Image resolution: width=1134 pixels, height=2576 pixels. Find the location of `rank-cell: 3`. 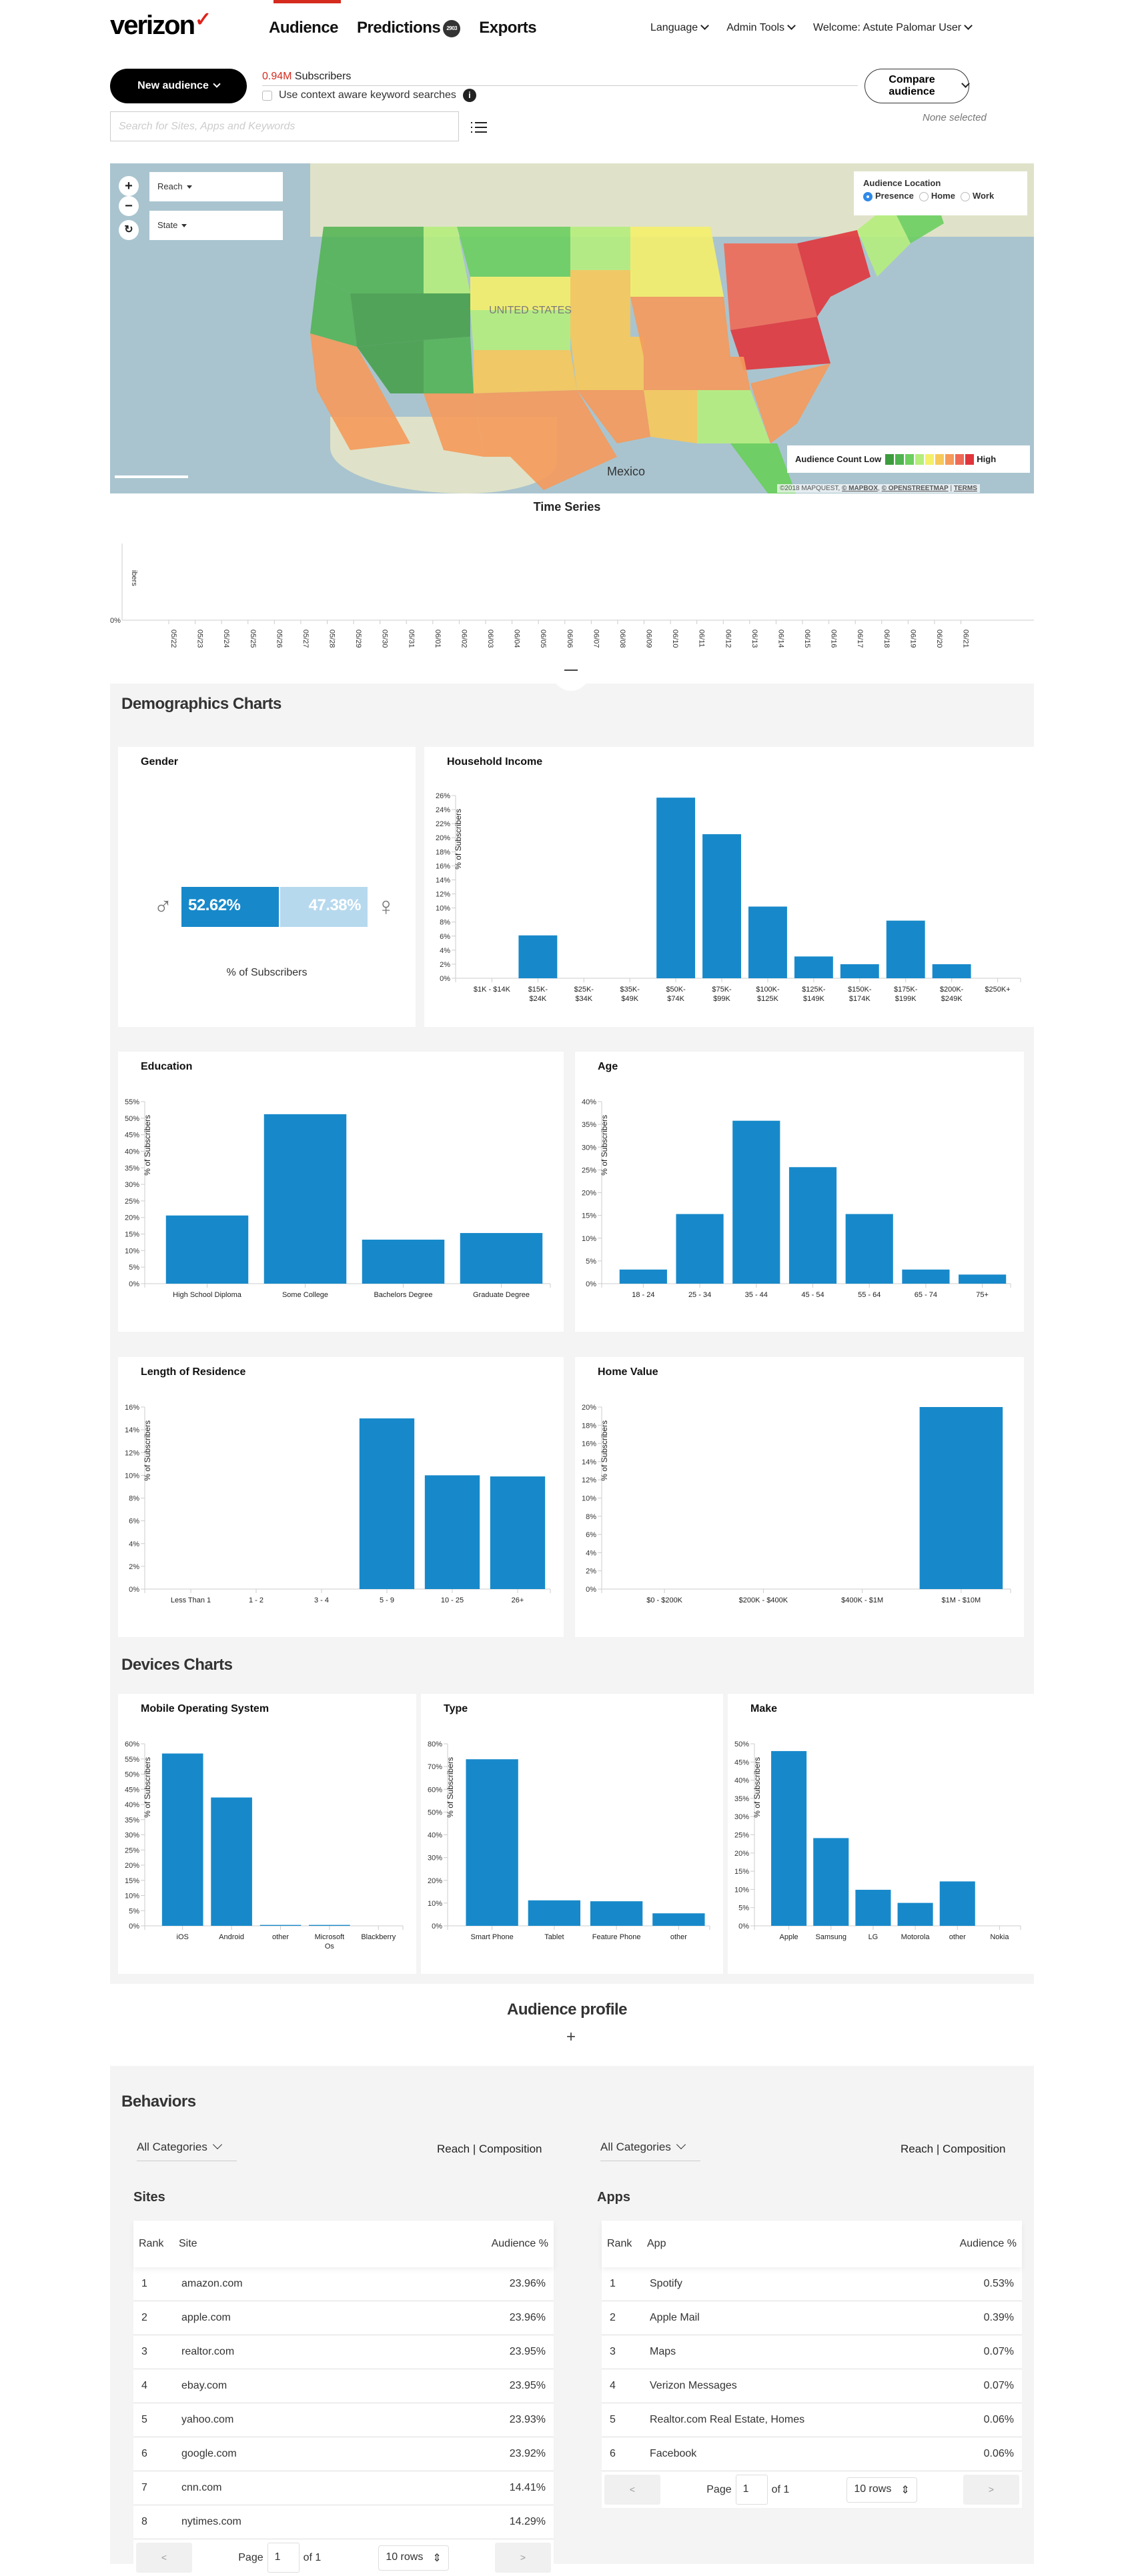

rank-cell: 3 is located at coordinates (144, 2351).